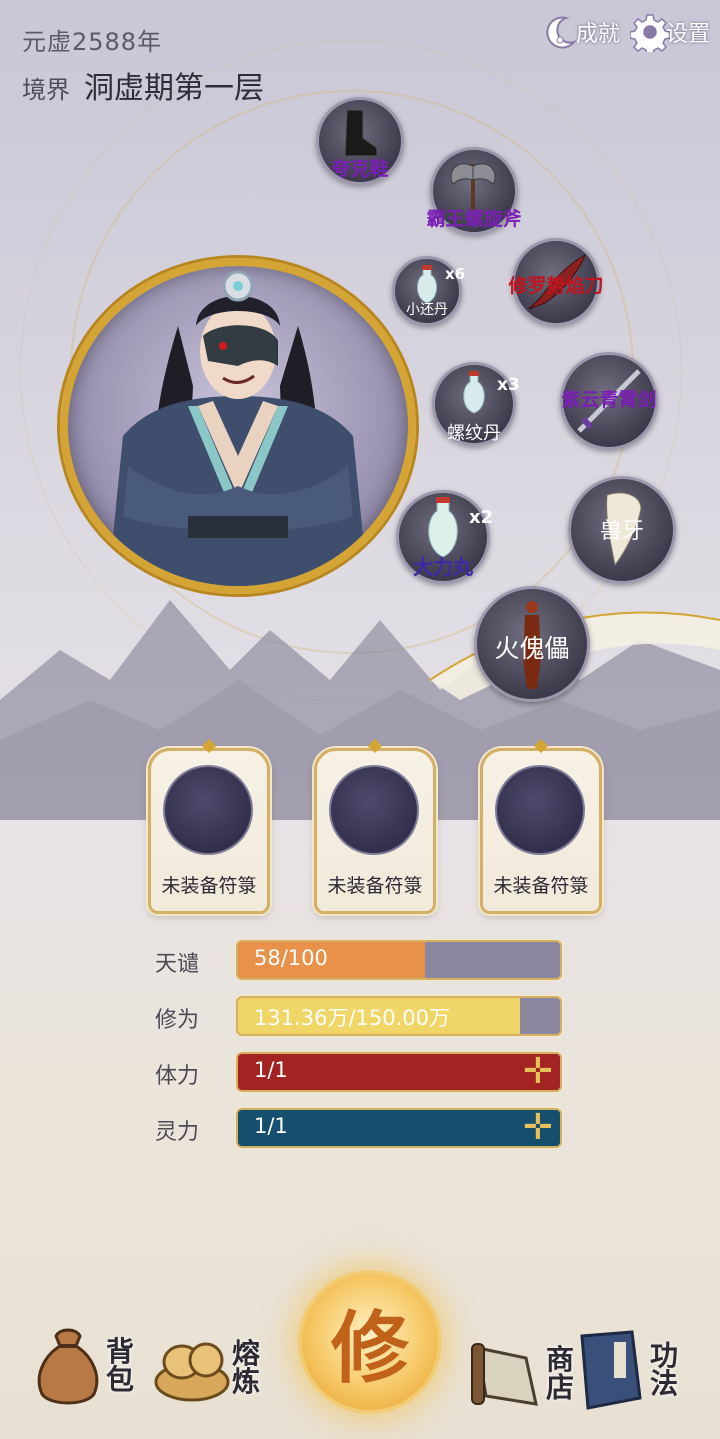 This screenshot has height=1439, width=720. Describe the element at coordinates (291, 958) in the screenshot. I see `bar-value: 58/100` at that location.